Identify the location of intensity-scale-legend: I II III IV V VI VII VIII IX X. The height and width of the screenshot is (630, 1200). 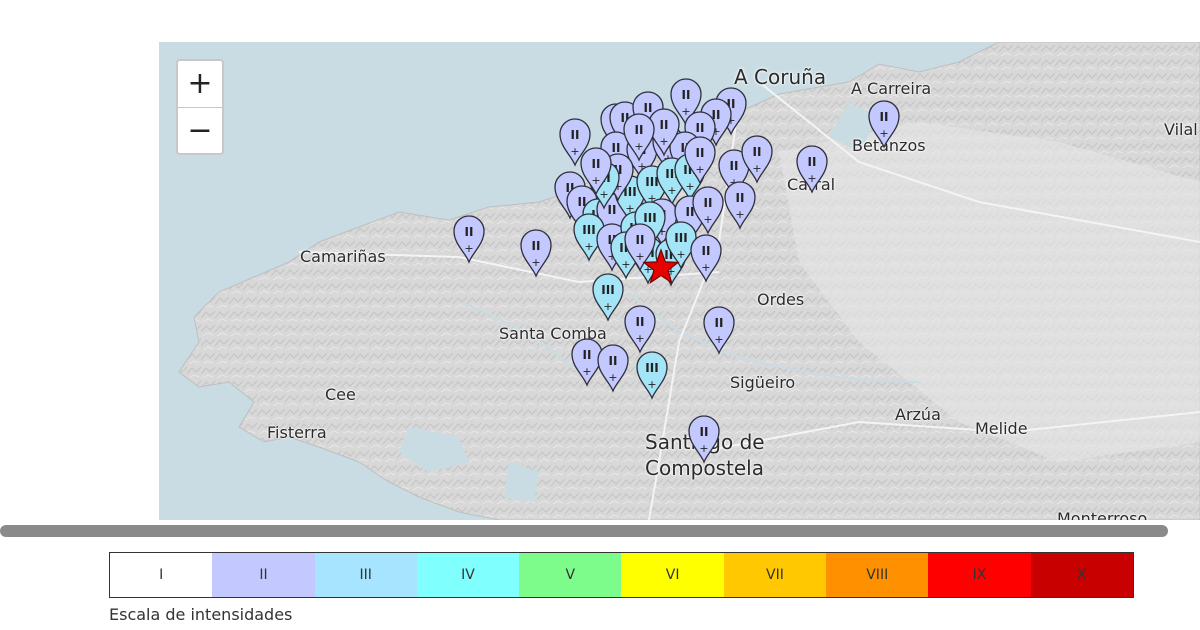
(621, 575).